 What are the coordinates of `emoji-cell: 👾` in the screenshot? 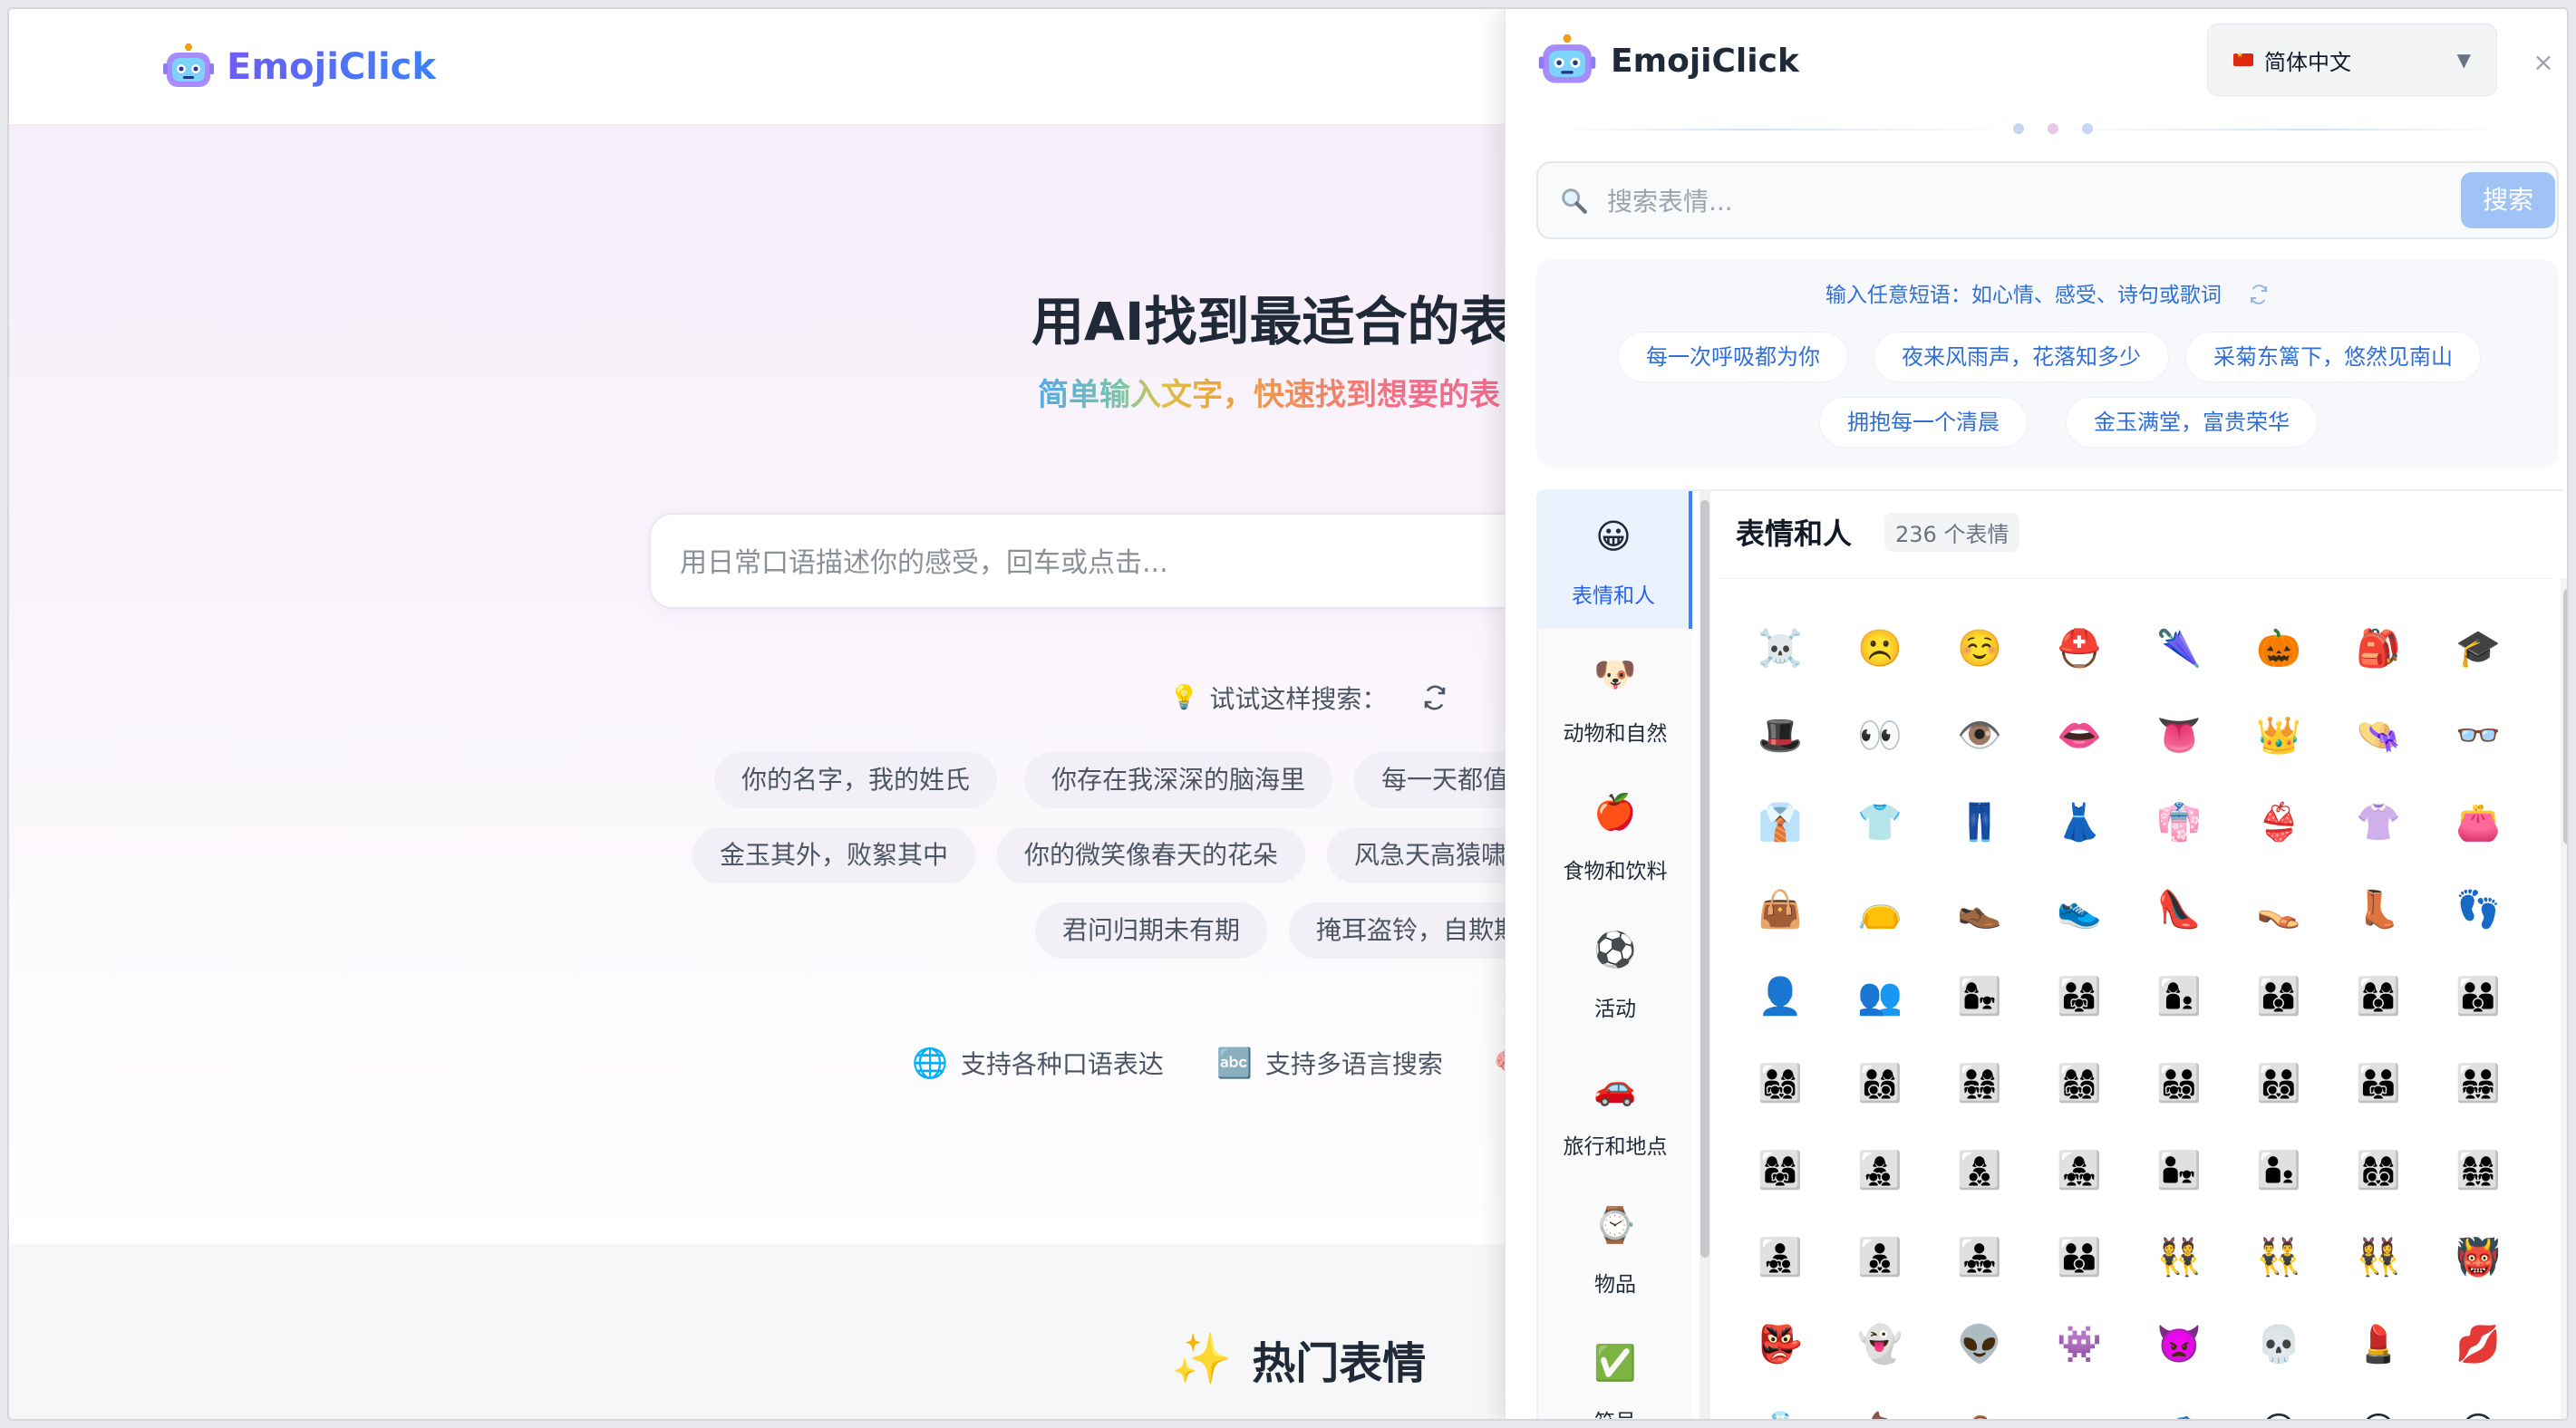 It's located at (2079, 1343).